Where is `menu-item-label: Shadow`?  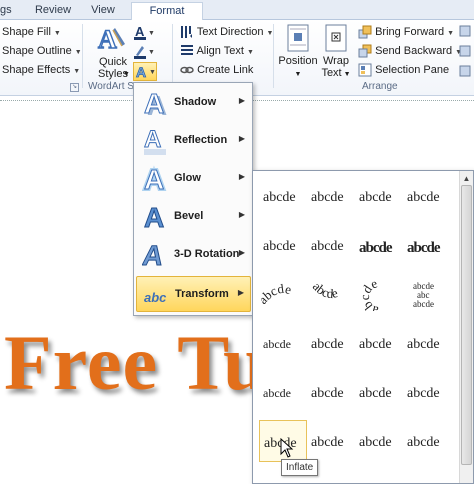
menu-item-label: Shadow is located at coordinates (195, 102).